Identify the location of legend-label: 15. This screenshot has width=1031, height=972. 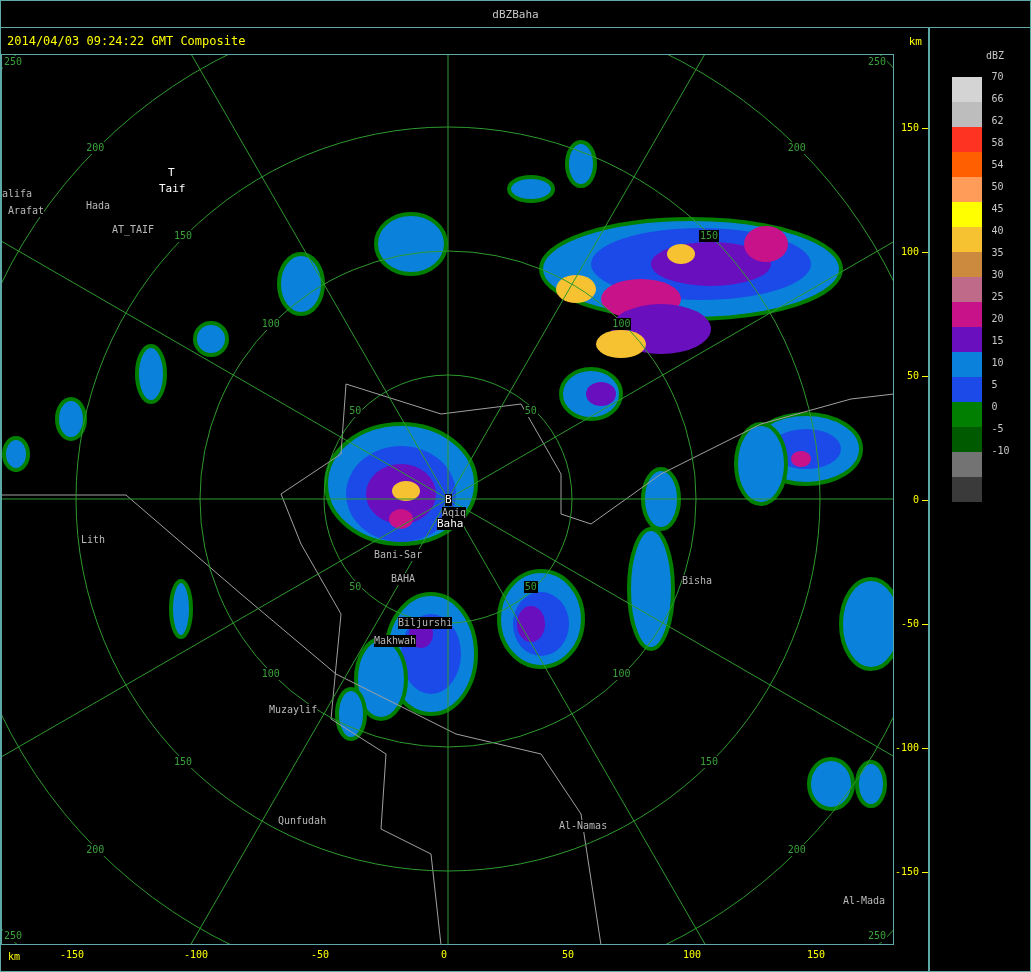
(998, 342).